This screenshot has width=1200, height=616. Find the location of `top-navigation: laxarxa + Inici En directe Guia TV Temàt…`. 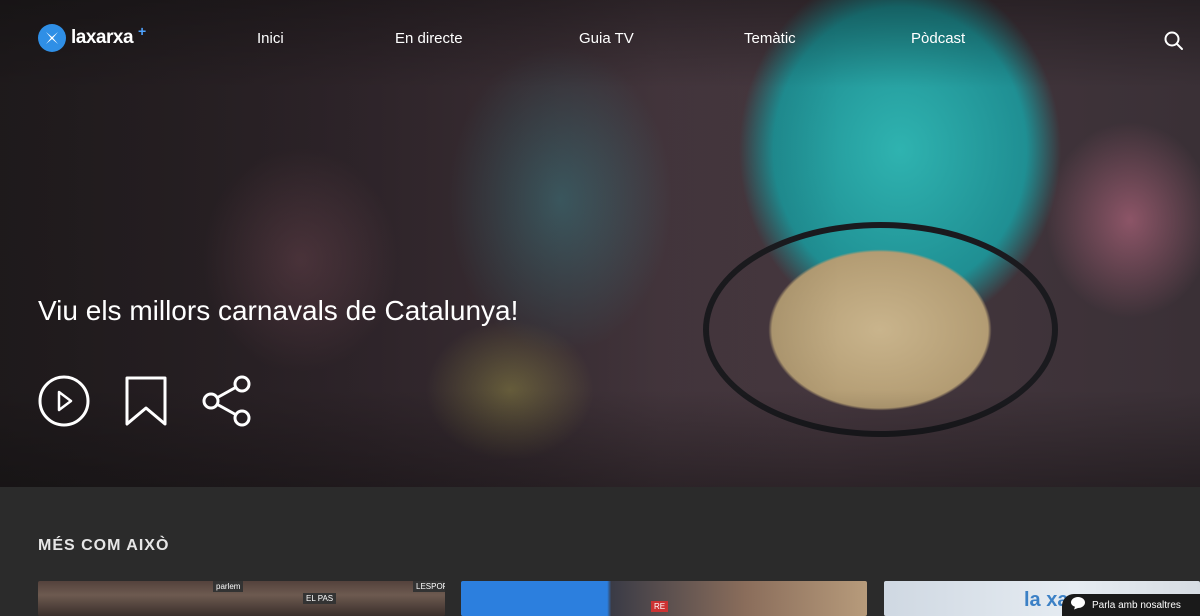

top-navigation: laxarxa + Inici En directe Guia TV Temàt… is located at coordinates (600, 39).